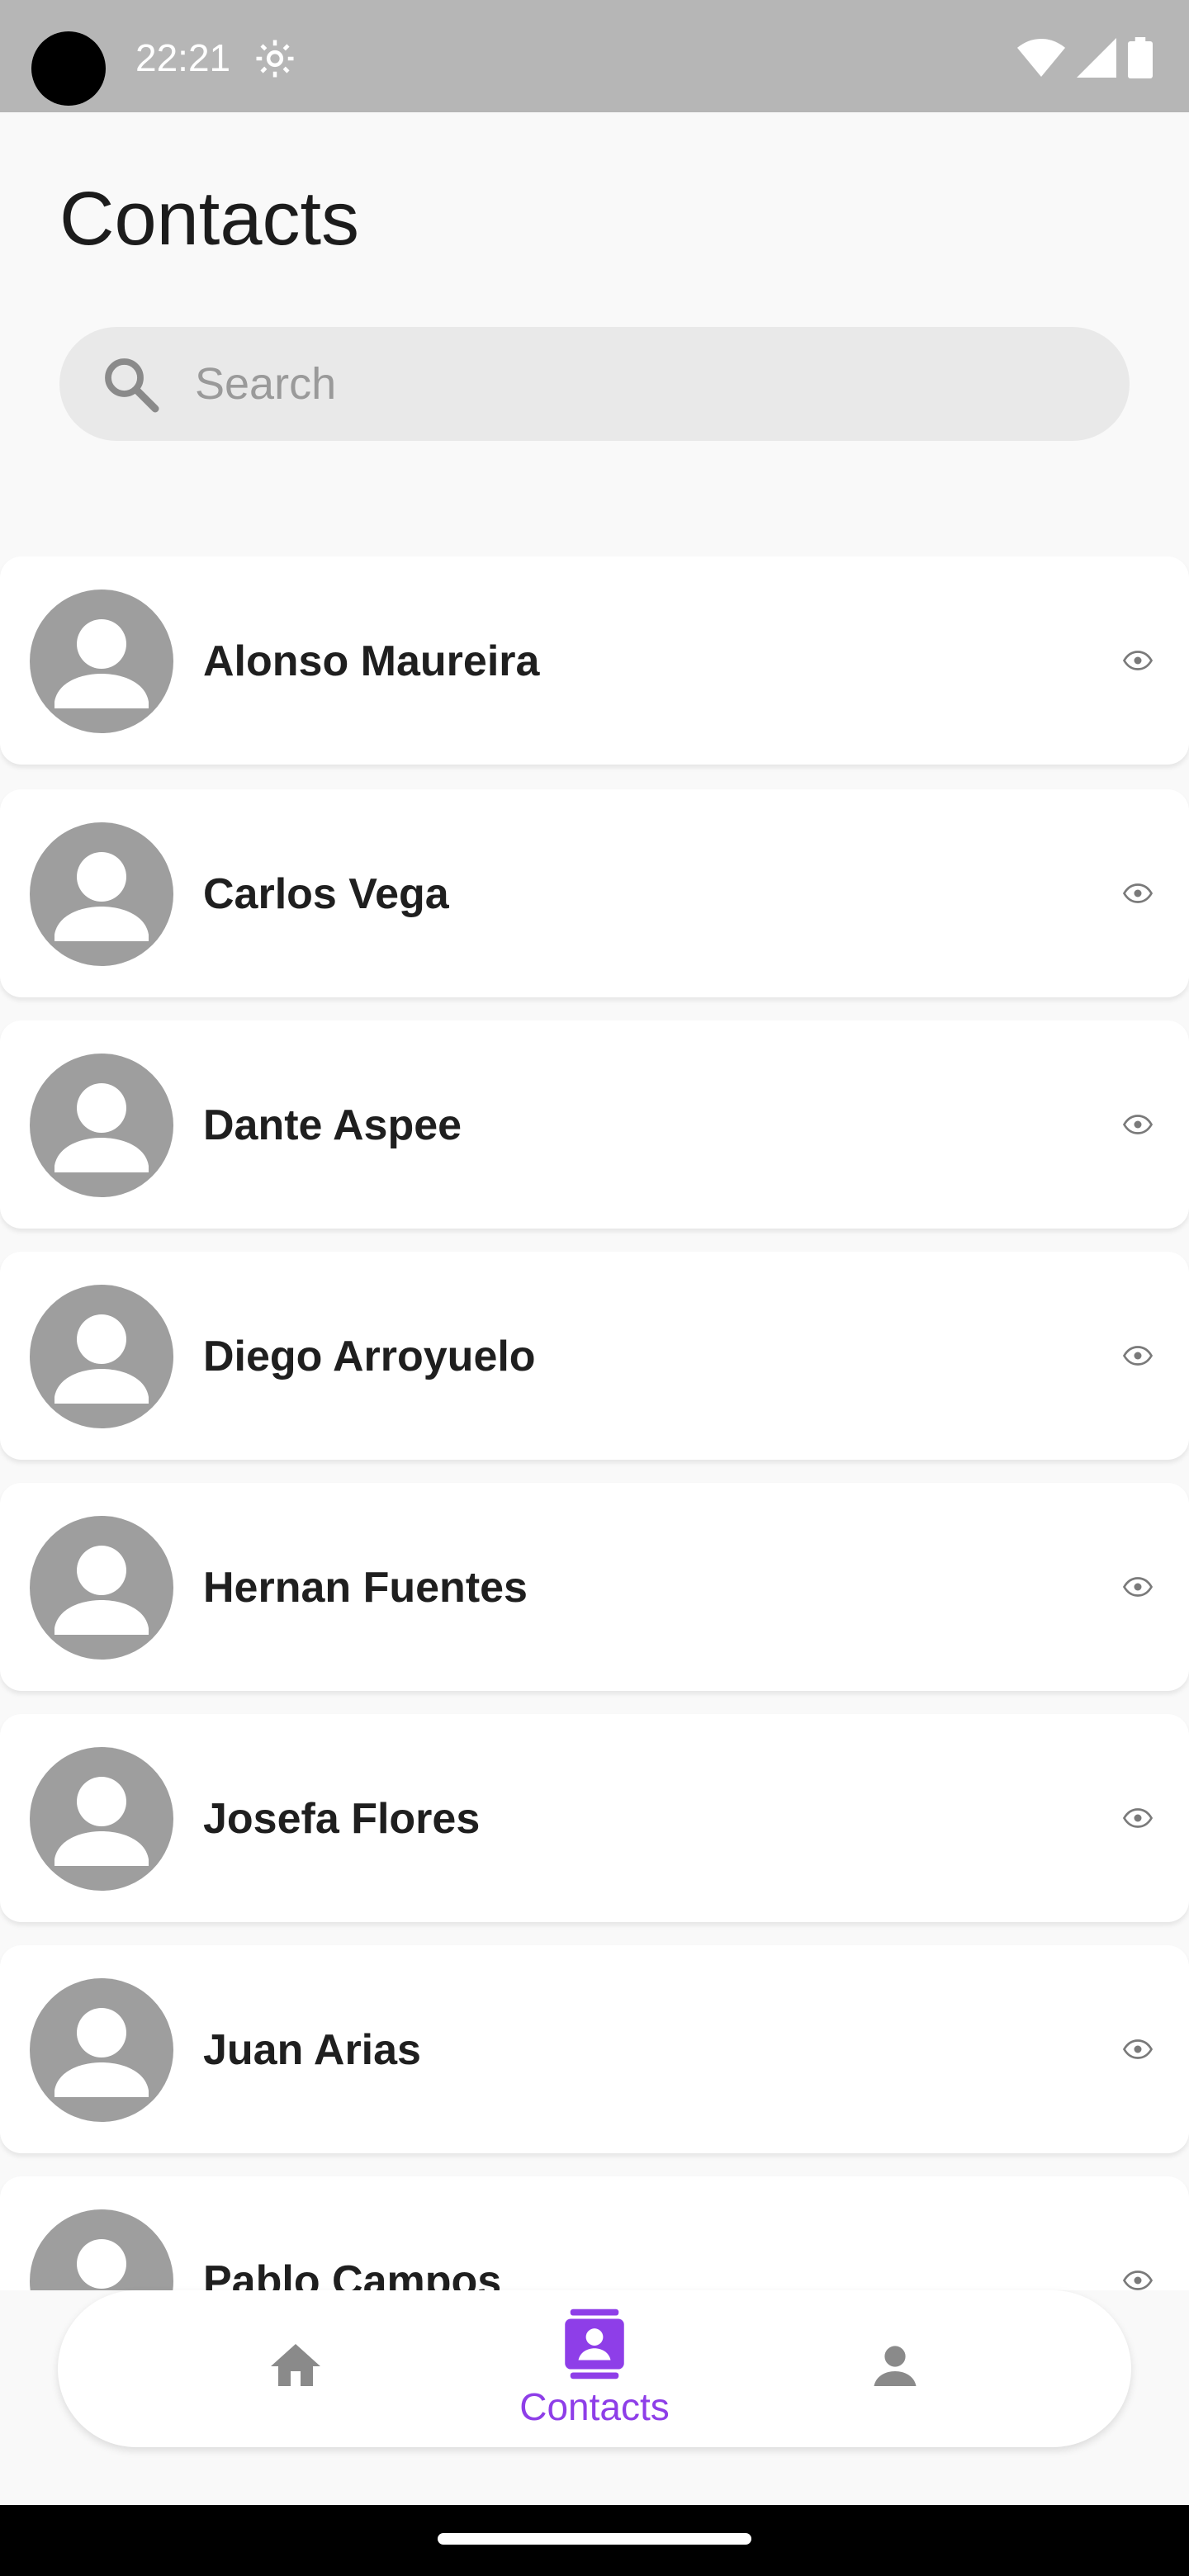  I want to click on wifi-icon, so click(1041, 58).